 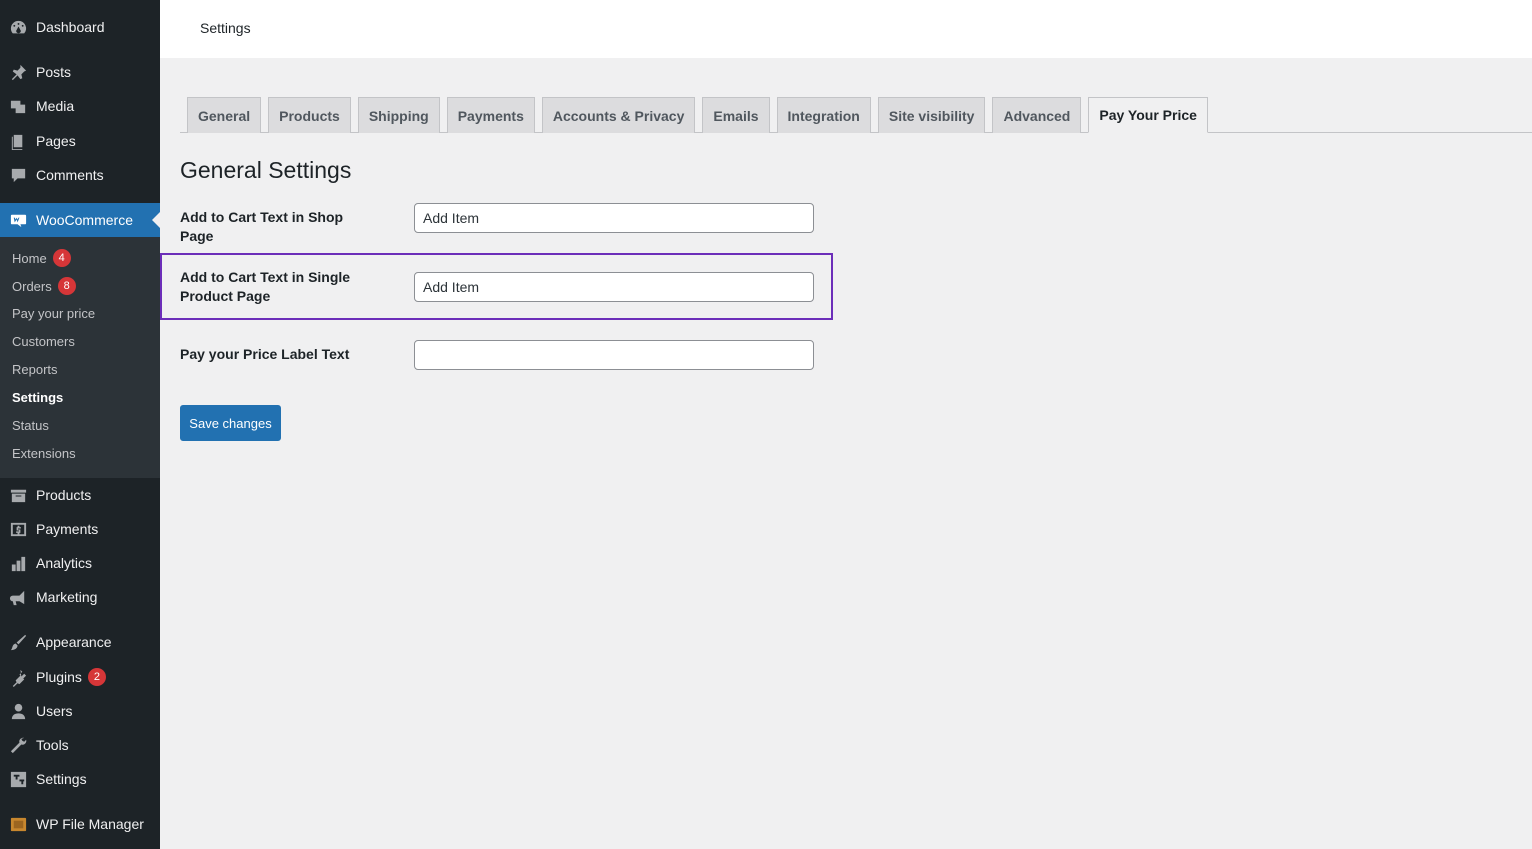 I want to click on submenu-label: Customers, so click(x=43, y=341).